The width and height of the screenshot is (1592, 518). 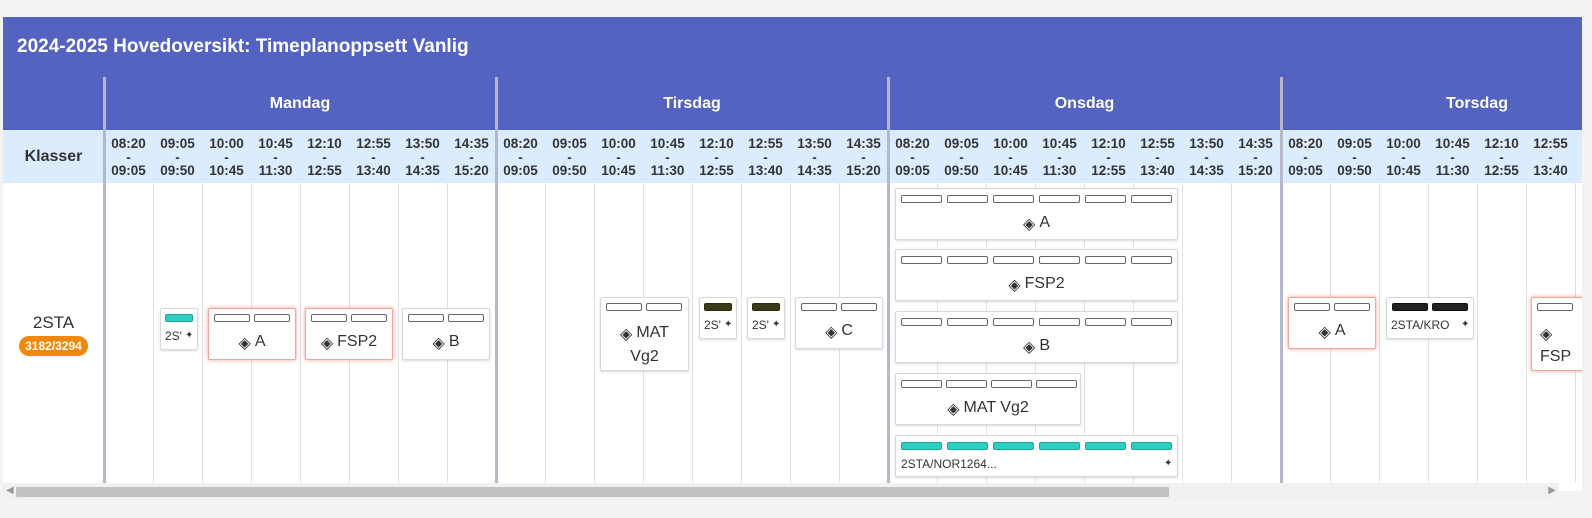 What do you see at coordinates (1552, 490) in the screenshot?
I see `scroll-right-icon: ▶` at bounding box center [1552, 490].